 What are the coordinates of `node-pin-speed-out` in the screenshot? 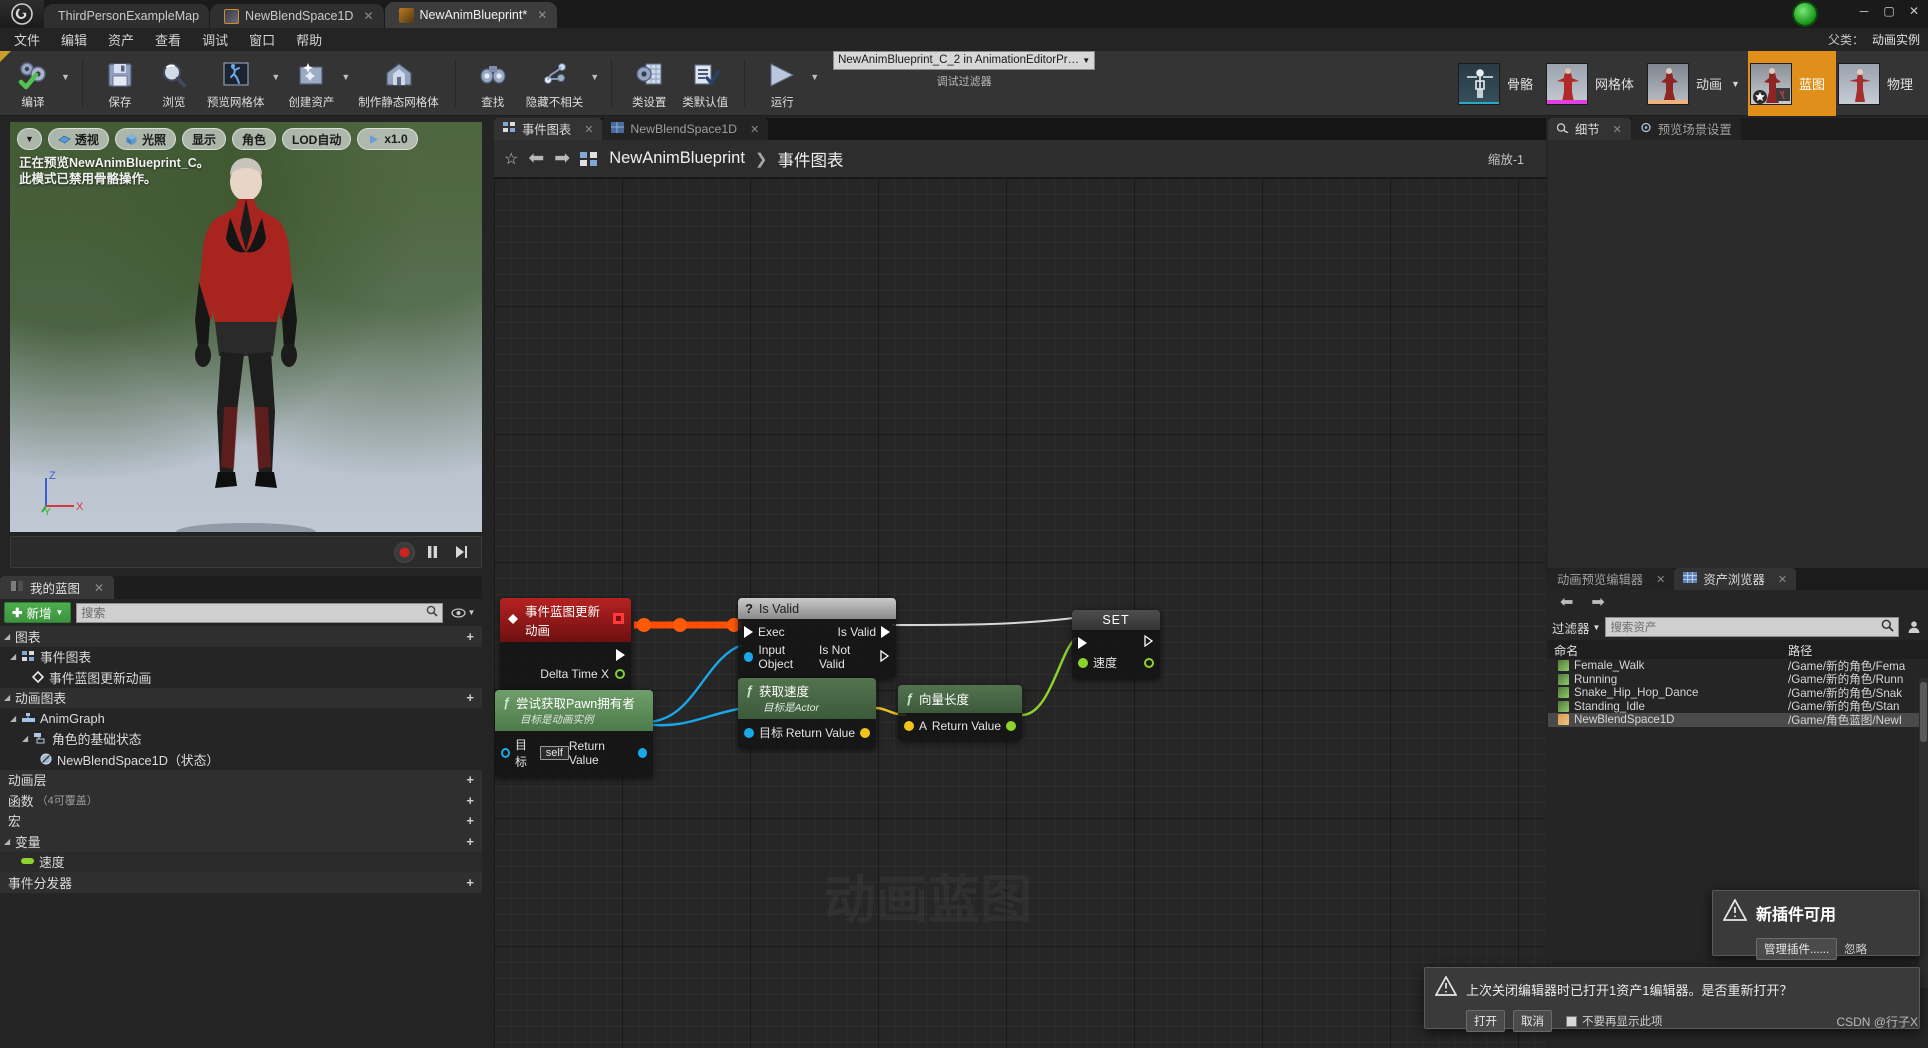 It's located at (1149, 662).